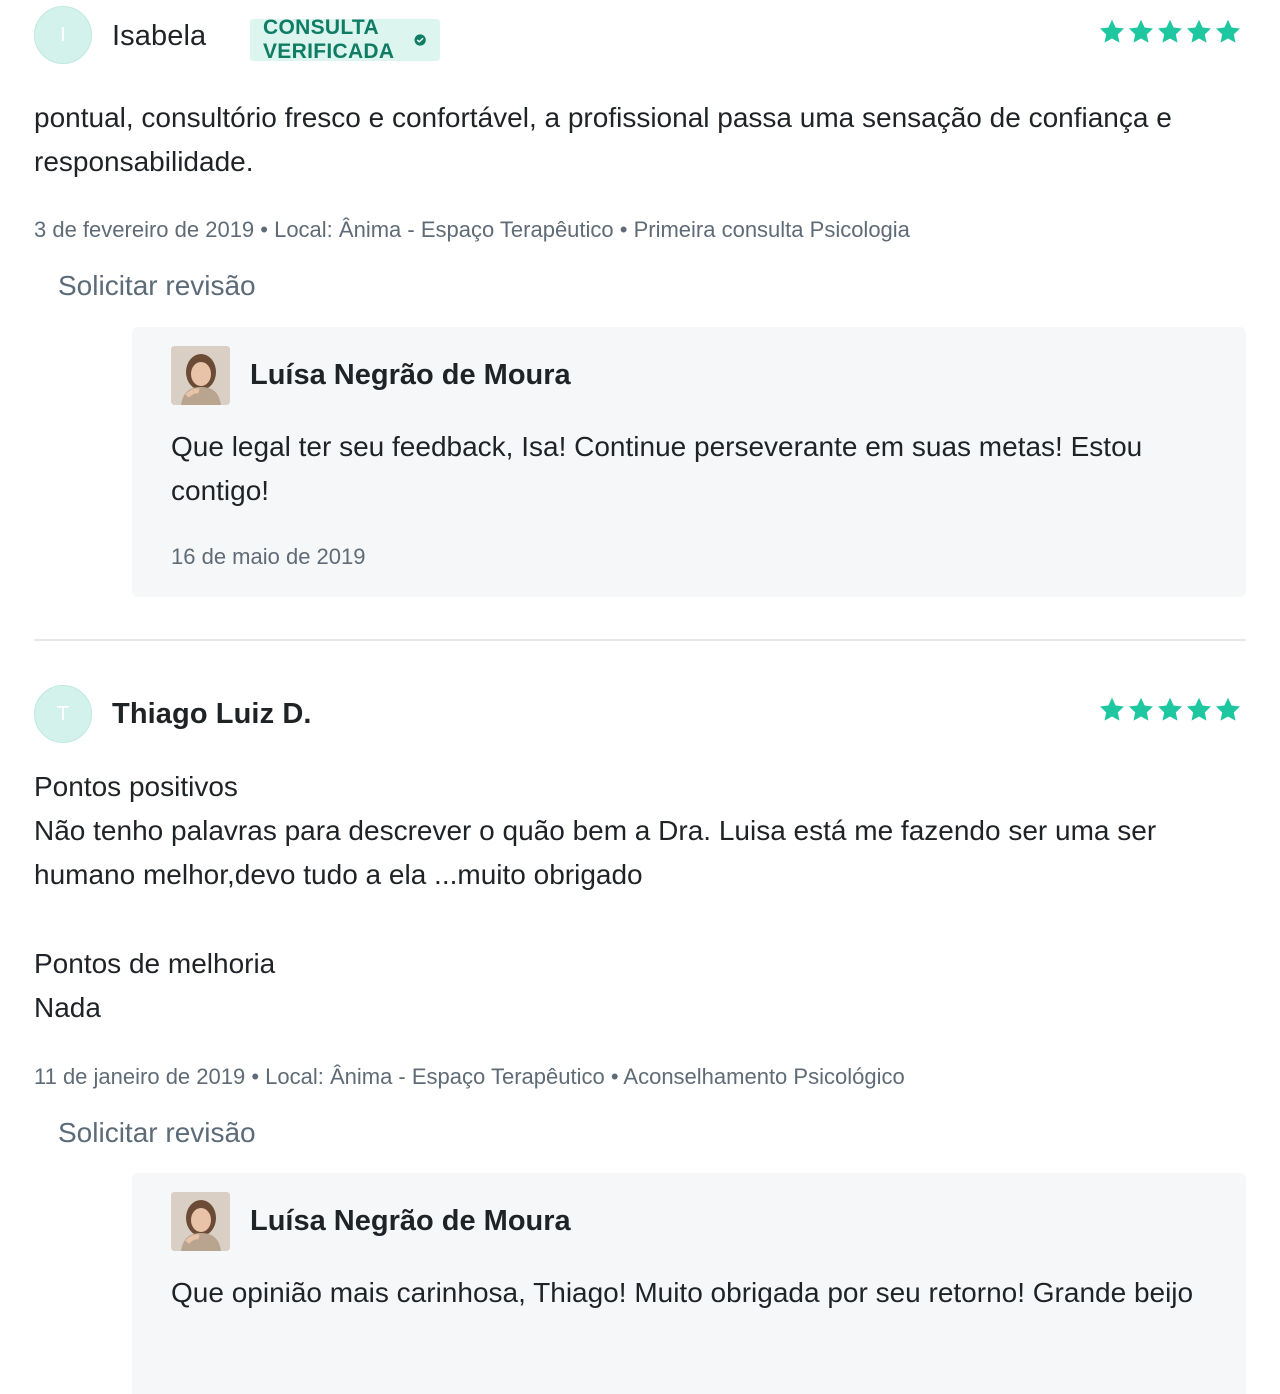 Image resolution: width=1280 pixels, height=1394 pixels. I want to click on reviewer-name: Thiago Luiz D., so click(212, 714).